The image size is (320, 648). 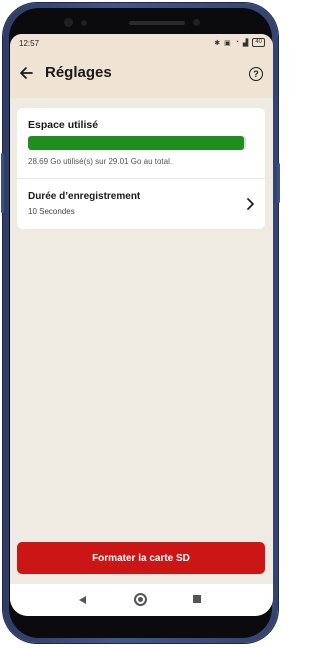 I want to click on storage-progress-fill, so click(x=136, y=143).